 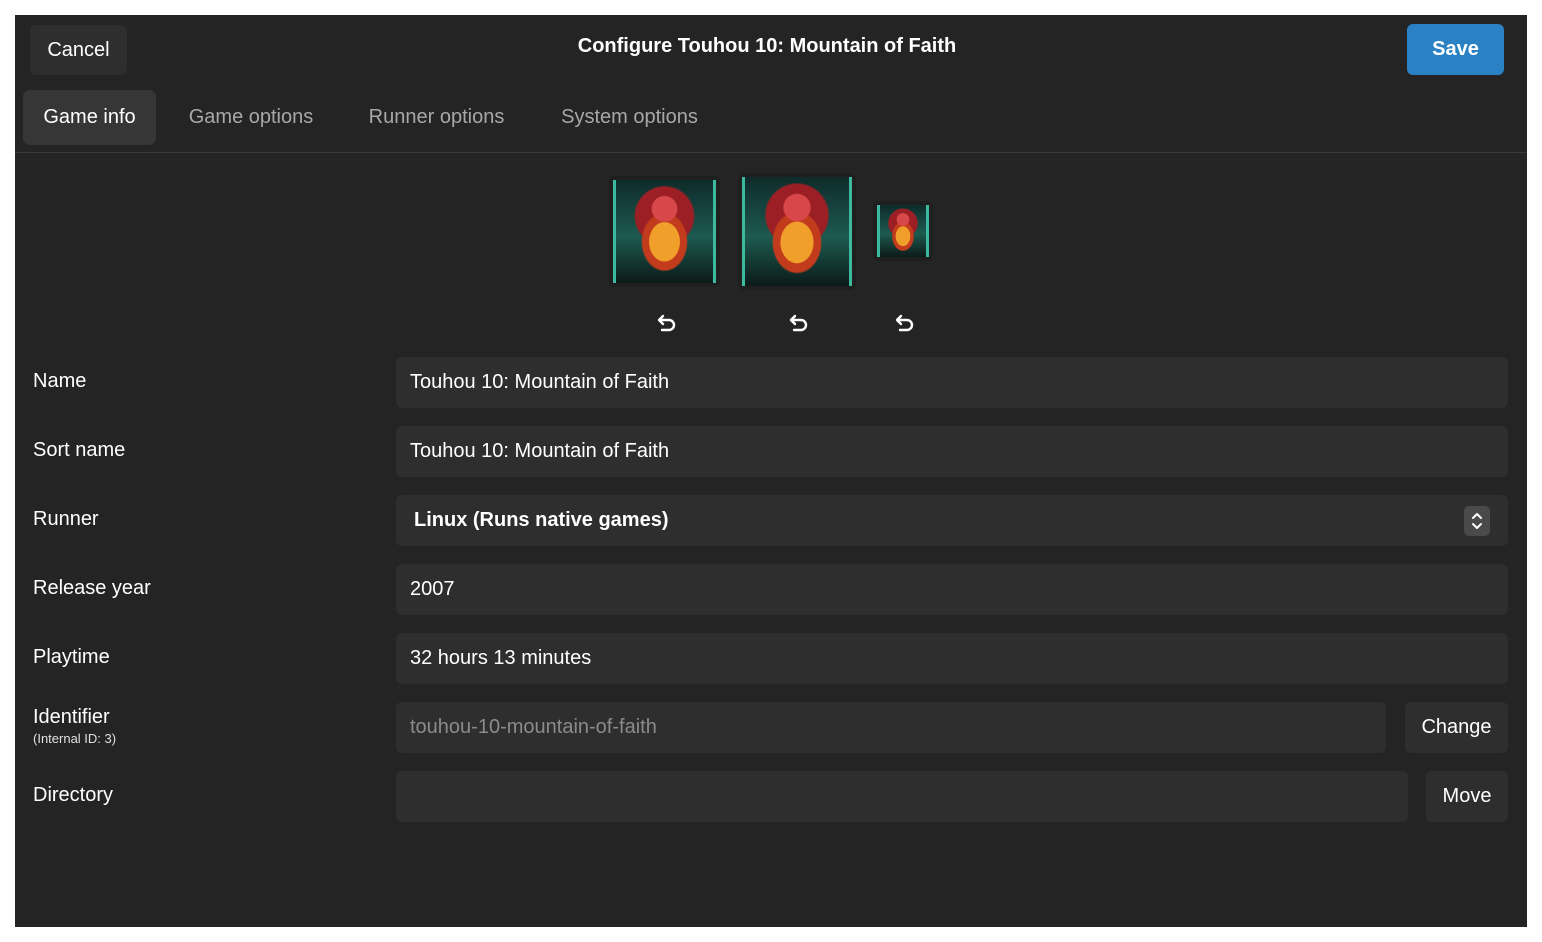 I want to click on directory-label: Directory, so click(x=73, y=795).